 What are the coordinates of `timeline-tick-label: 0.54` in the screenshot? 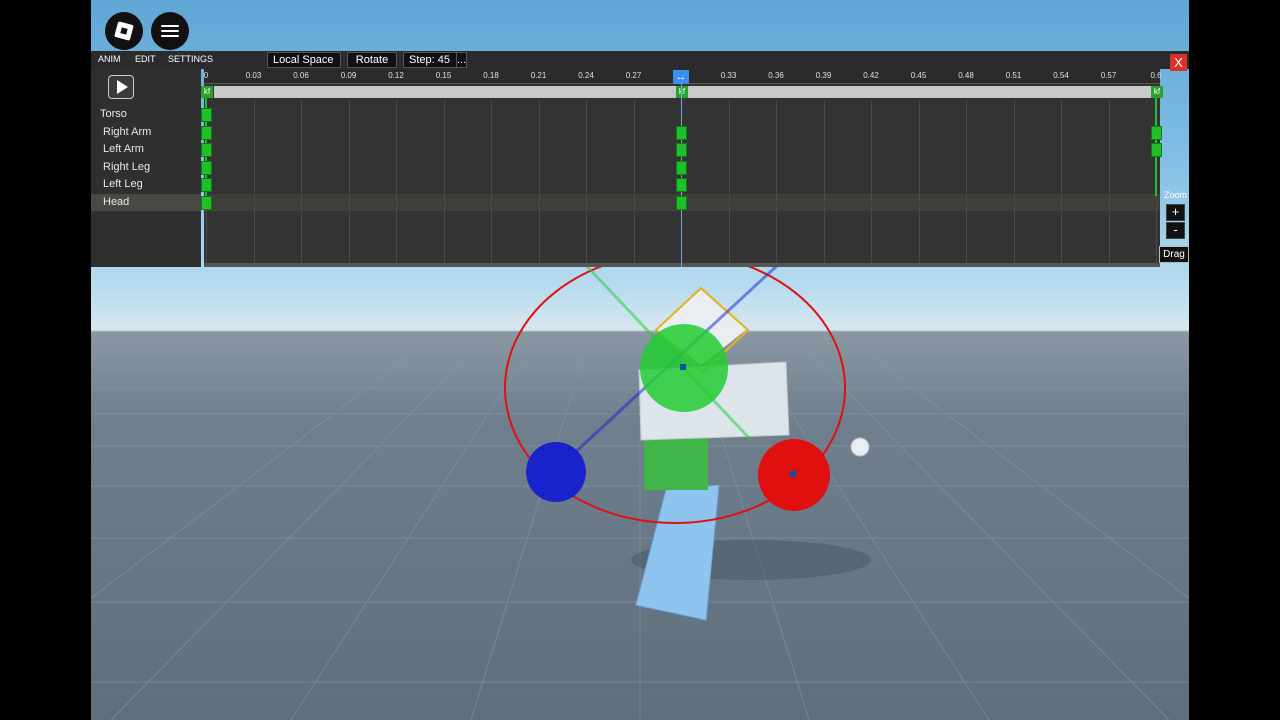 It's located at (1061, 75).